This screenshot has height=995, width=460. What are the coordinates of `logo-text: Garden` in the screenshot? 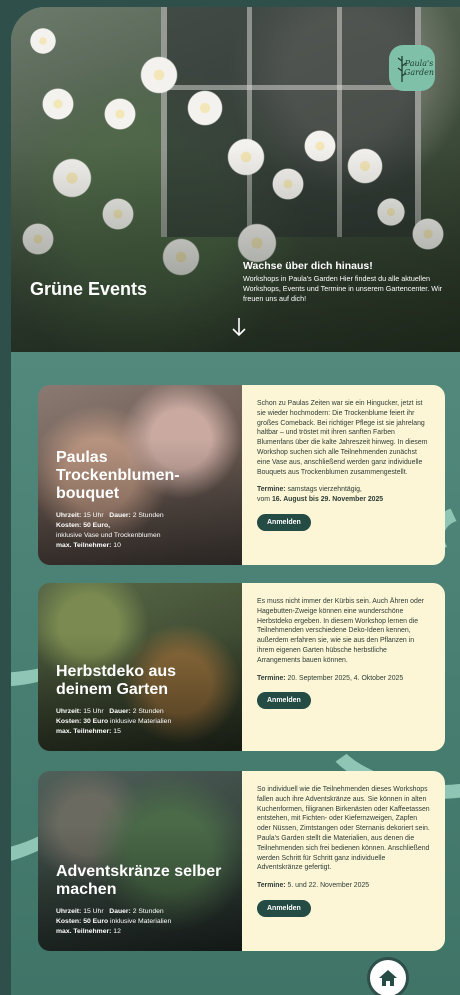 It's located at (419, 72).